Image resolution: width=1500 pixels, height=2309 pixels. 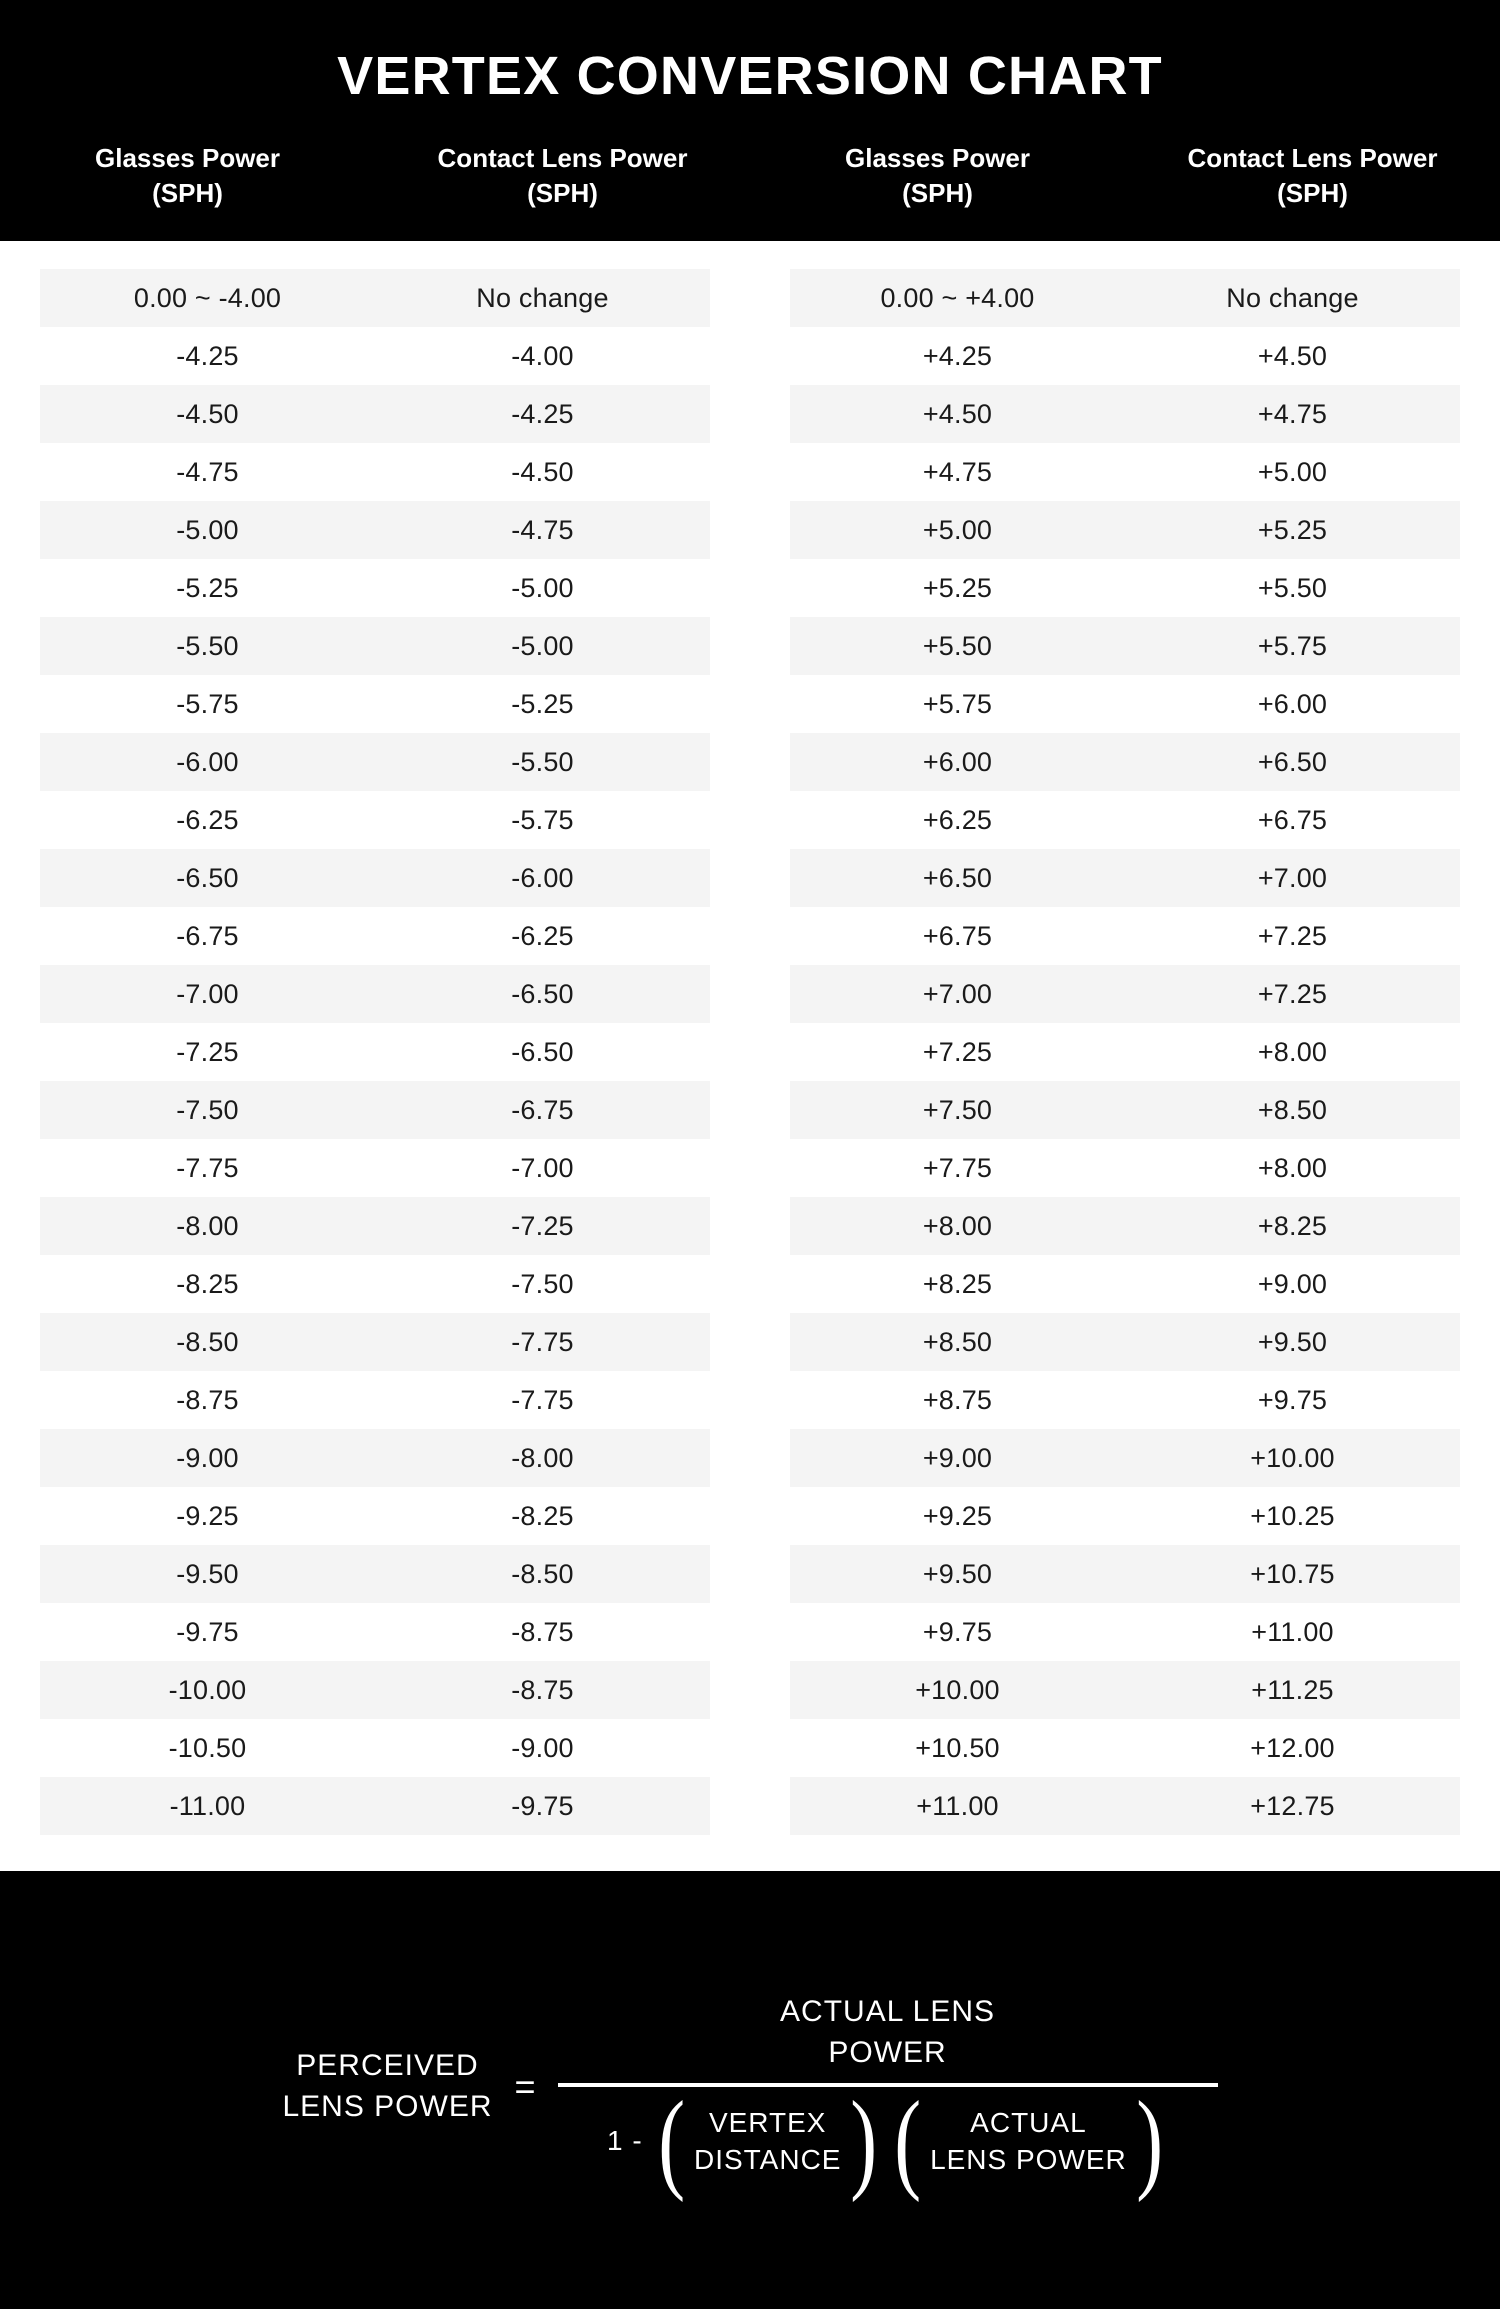 What do you see at coordinates (1292, 471) in the screenshot?
I see `contact-lens-power-cell: +5.00` at bounding box center [1292, 471].